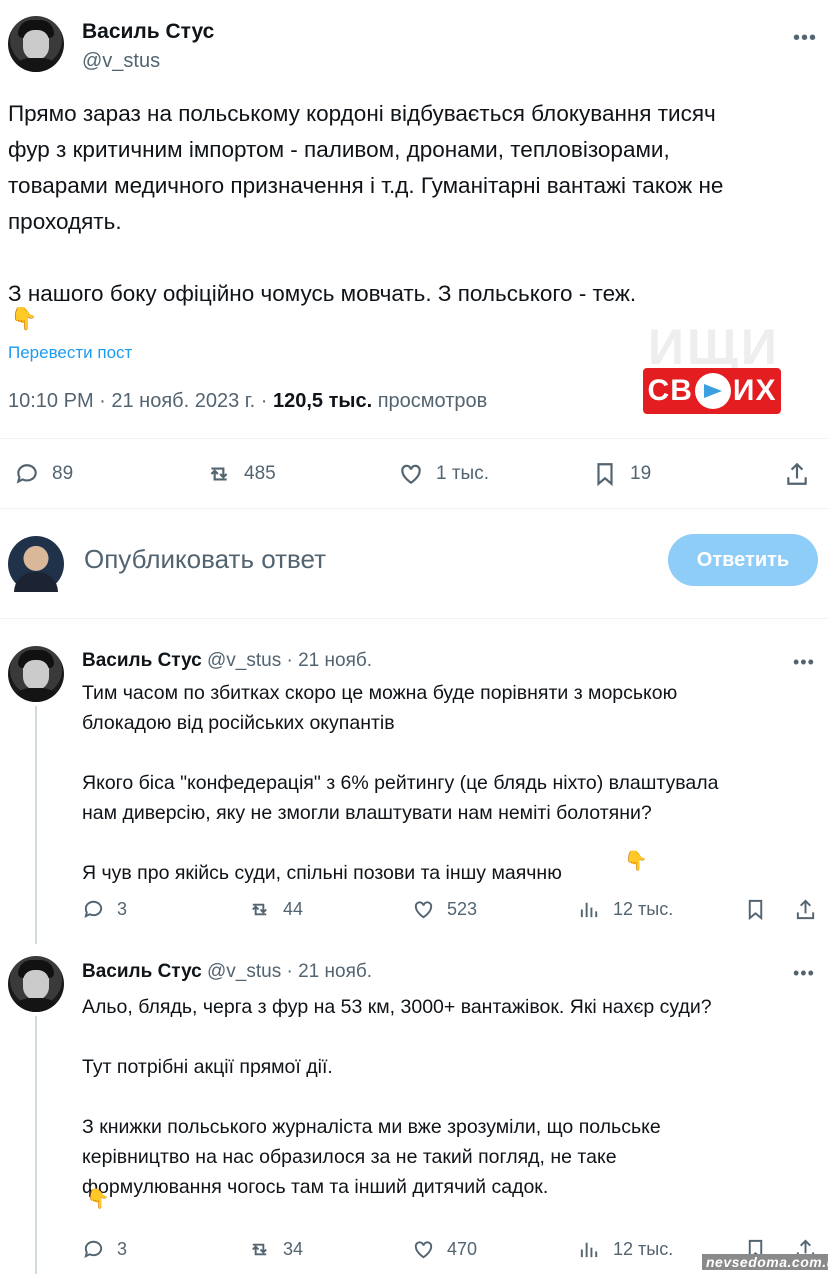  Describe the element at coordinates (621, 474) in the screenshot. I see `bookmark-button: 19` at that location.